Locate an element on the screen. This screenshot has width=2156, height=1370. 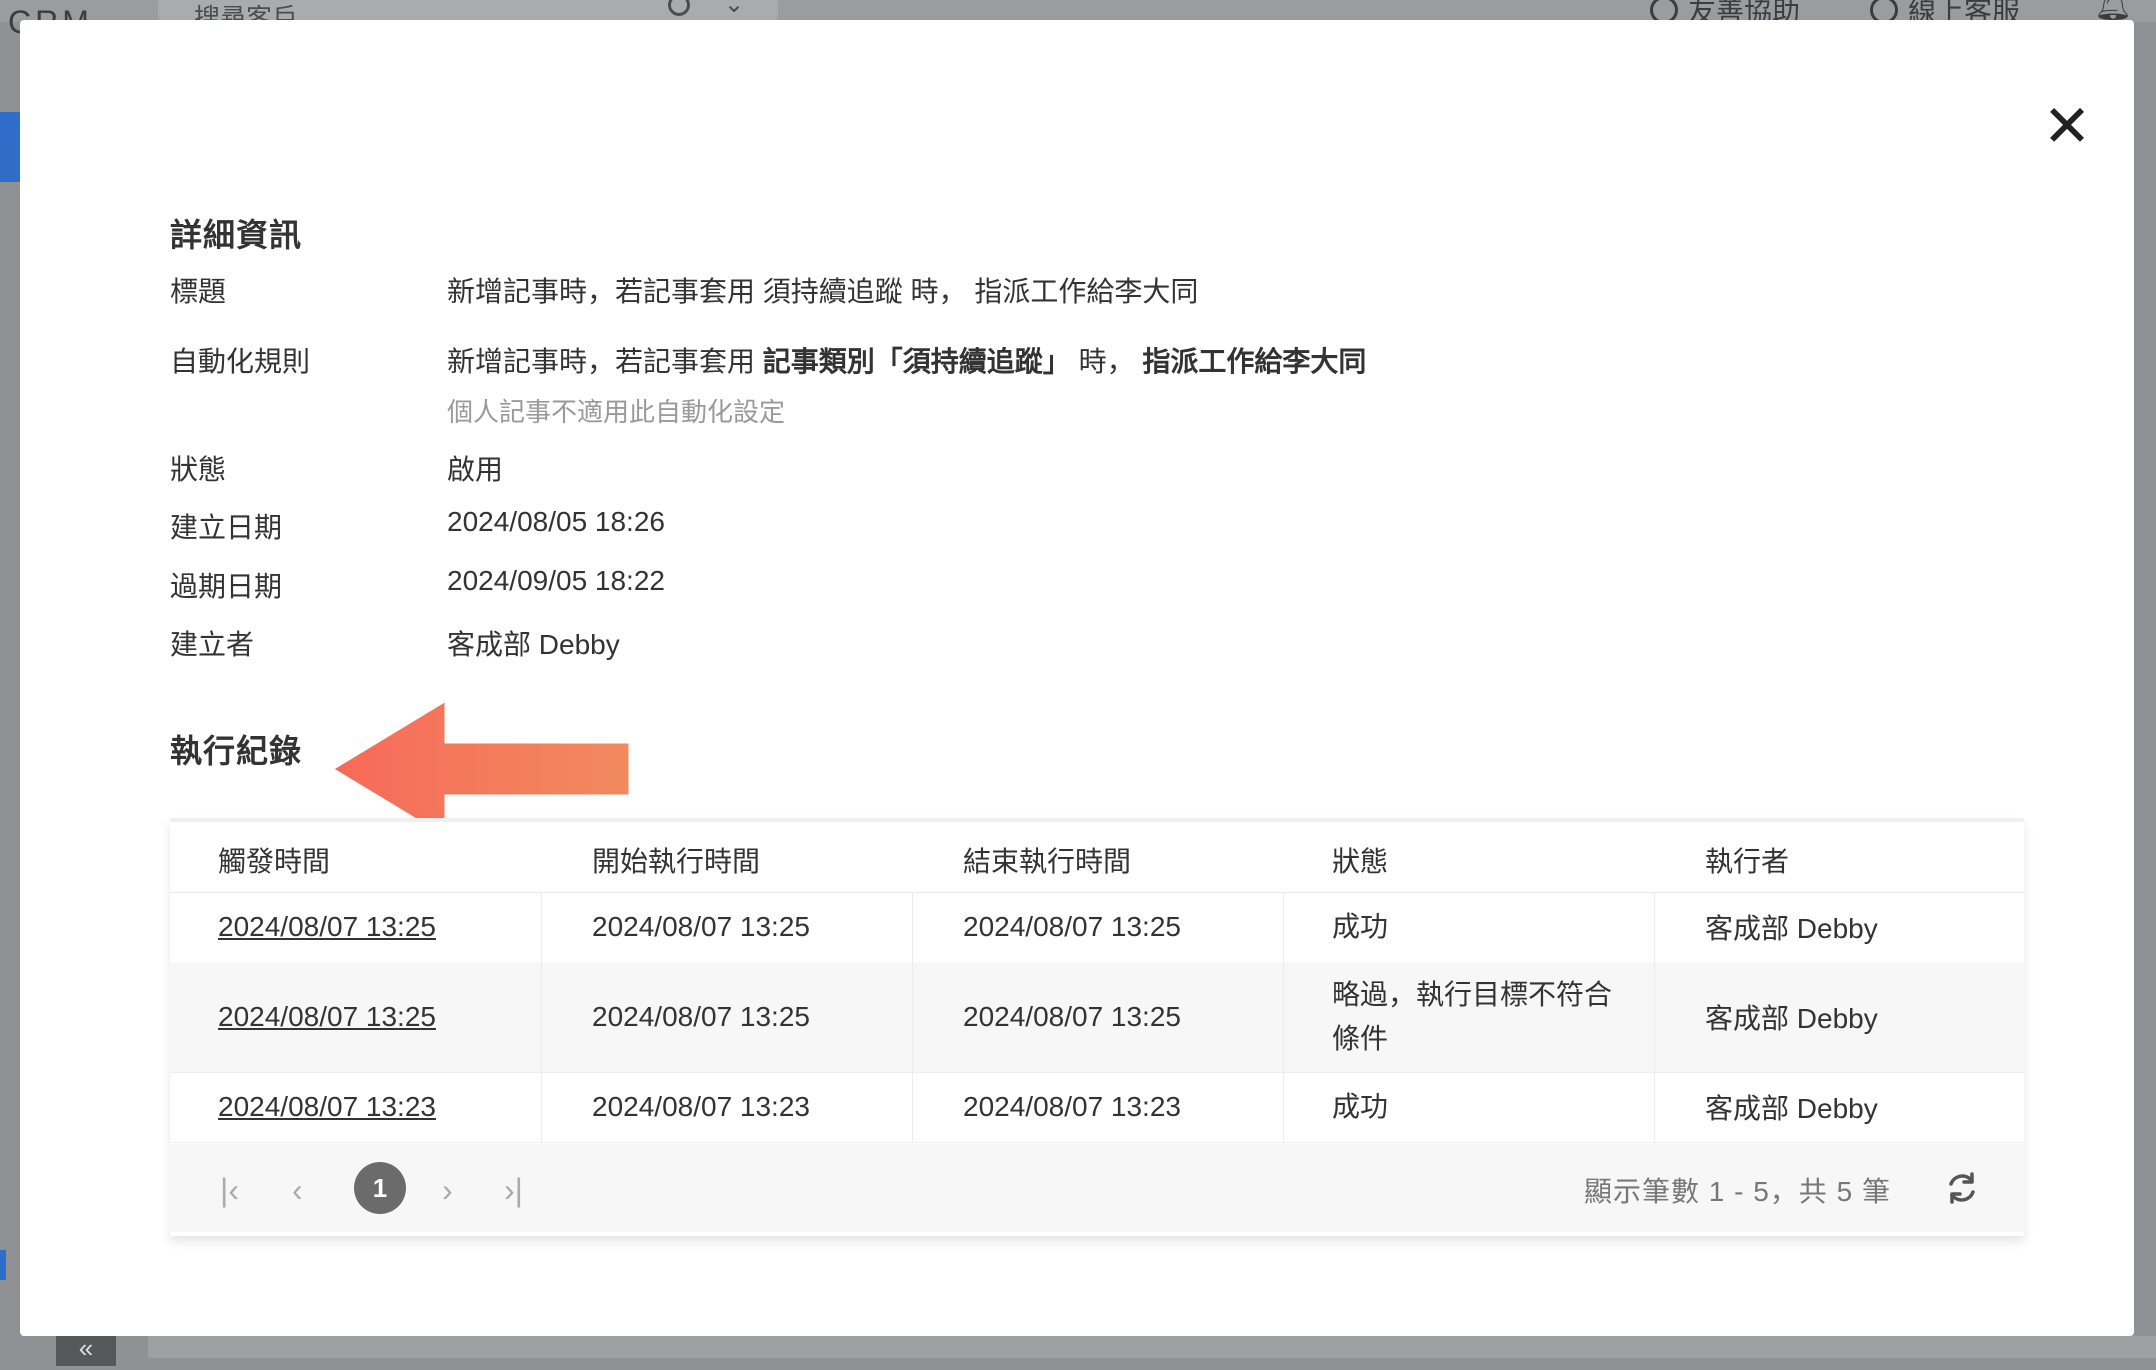
rule-description: 新增記事時，若記事套用 記事類別「須持續追蹤」 時， 指派工作給李大同 is located at coordinates (906, 360).